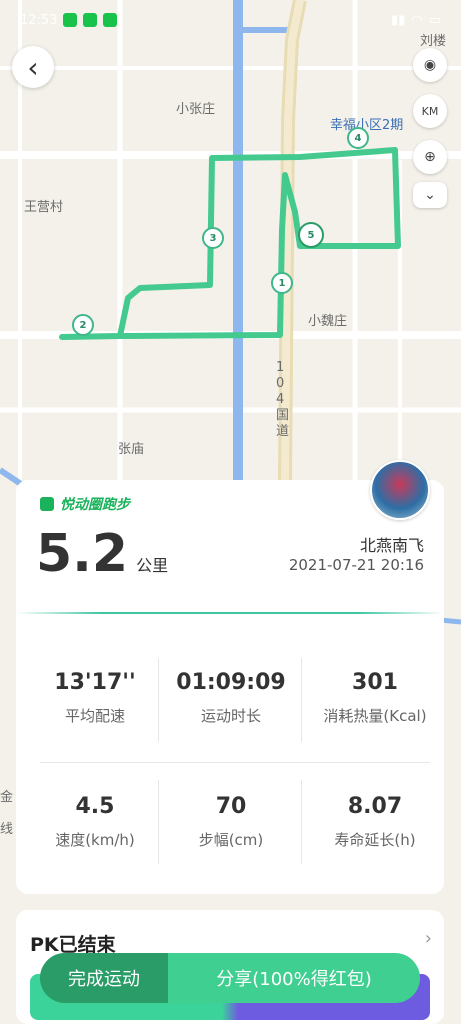 This screenshot has height=1024, width=461. Describe the element at coordinates (230, 716) in the screenshot. I see `stat-label: 运动时长` at that location.